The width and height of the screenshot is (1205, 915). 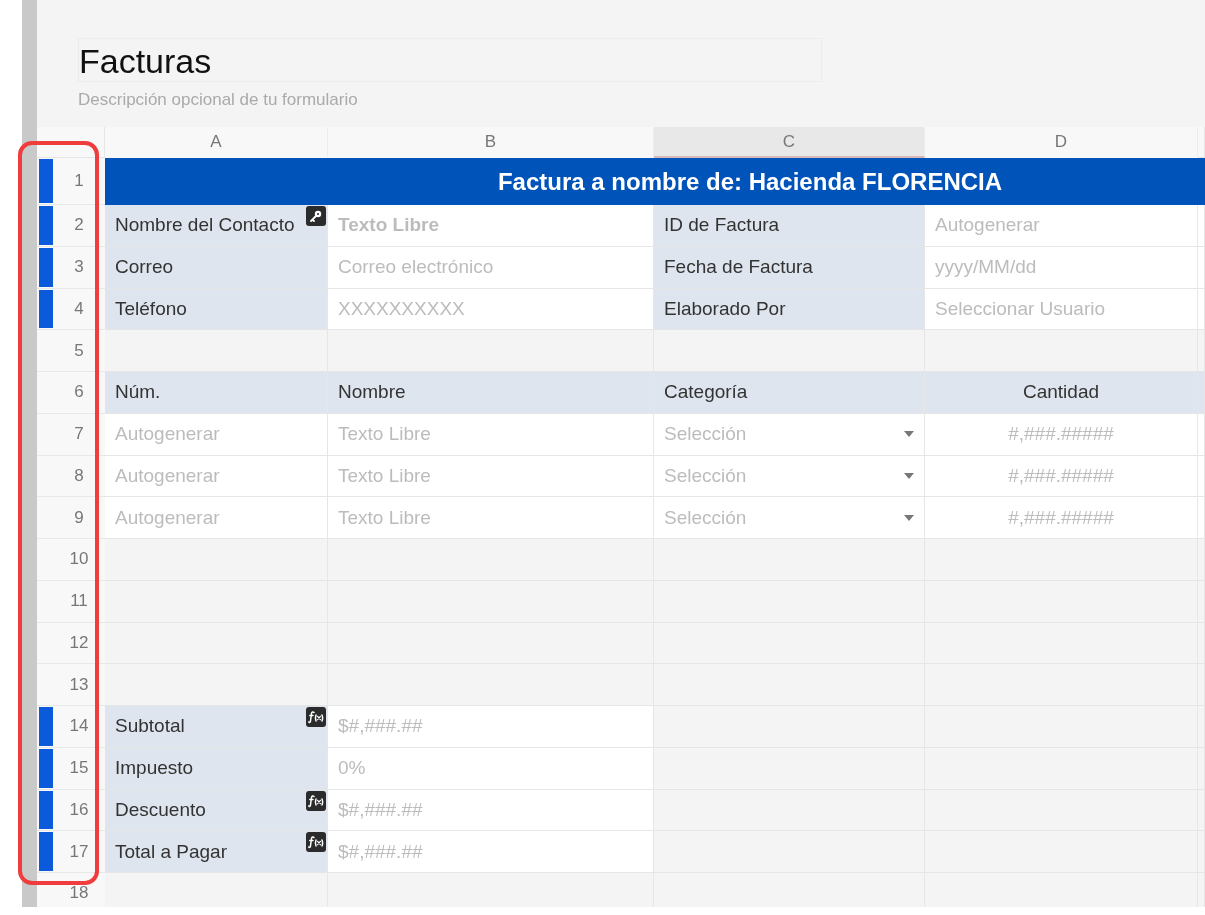 I want to click on row-number: 8, so click(x=71, y=476).